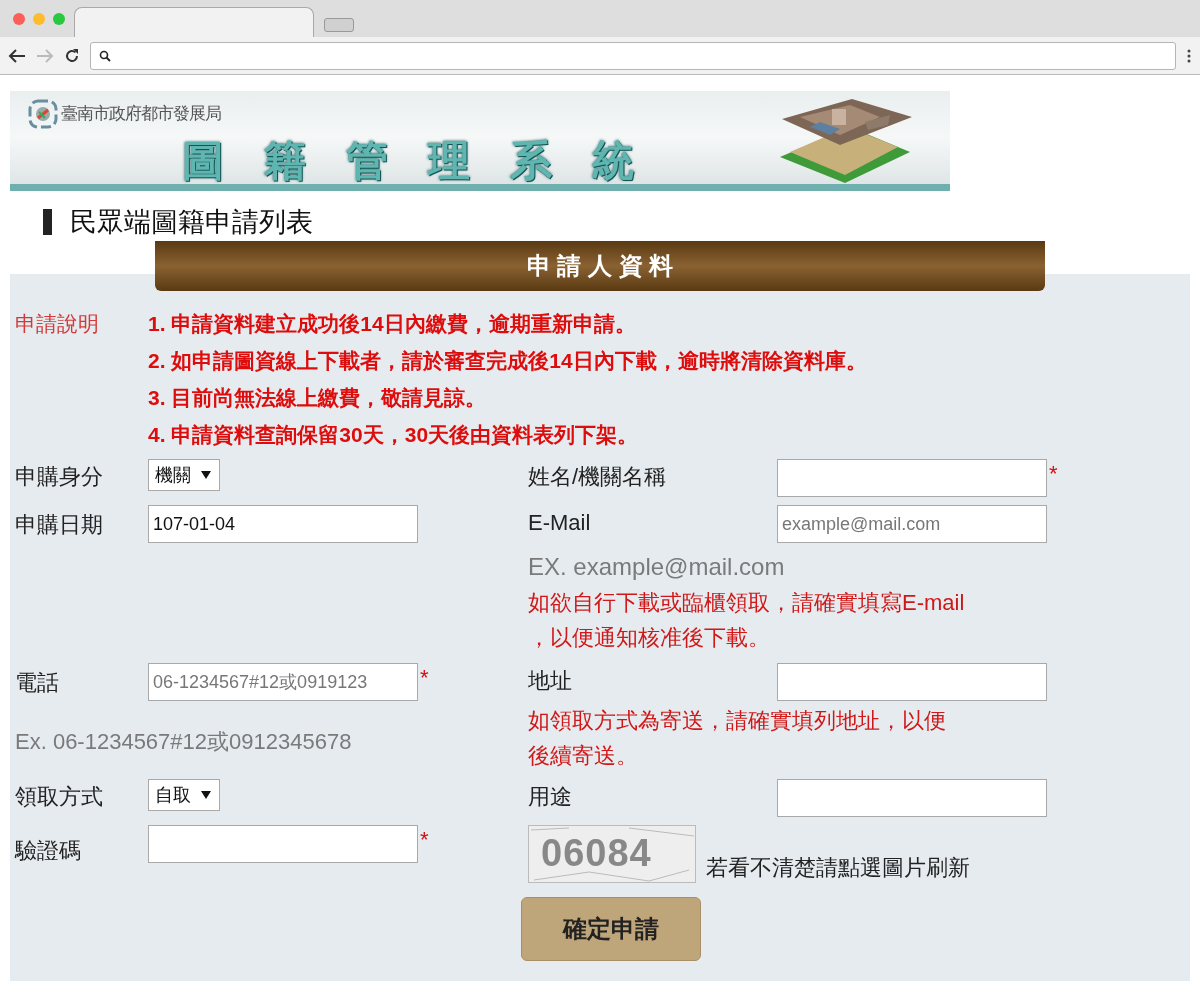 Image resolution: width=1200 pixels, height=992 pixels. I want to click on agency-logo-icon, so click(43, 114).